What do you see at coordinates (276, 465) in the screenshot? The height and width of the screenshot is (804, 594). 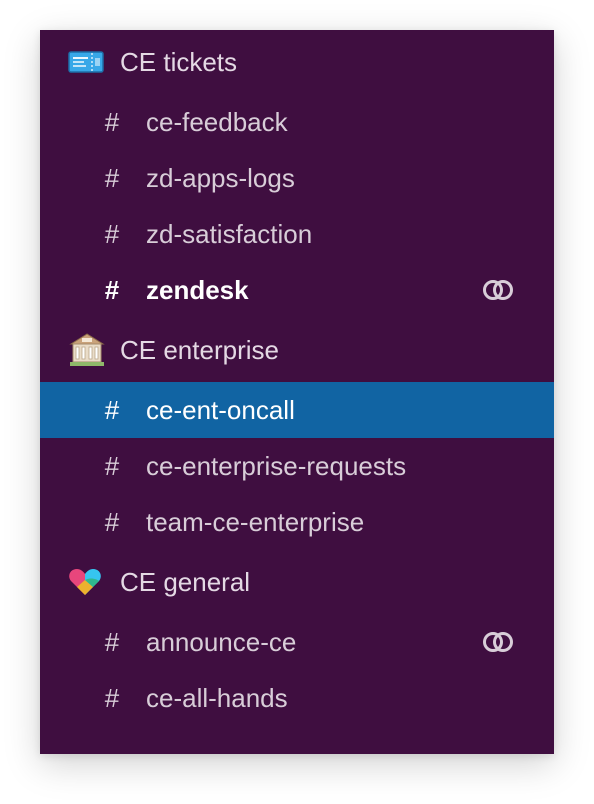 I see `channel-name: ce-enterprise-requests` at bounding box center [276, 465].